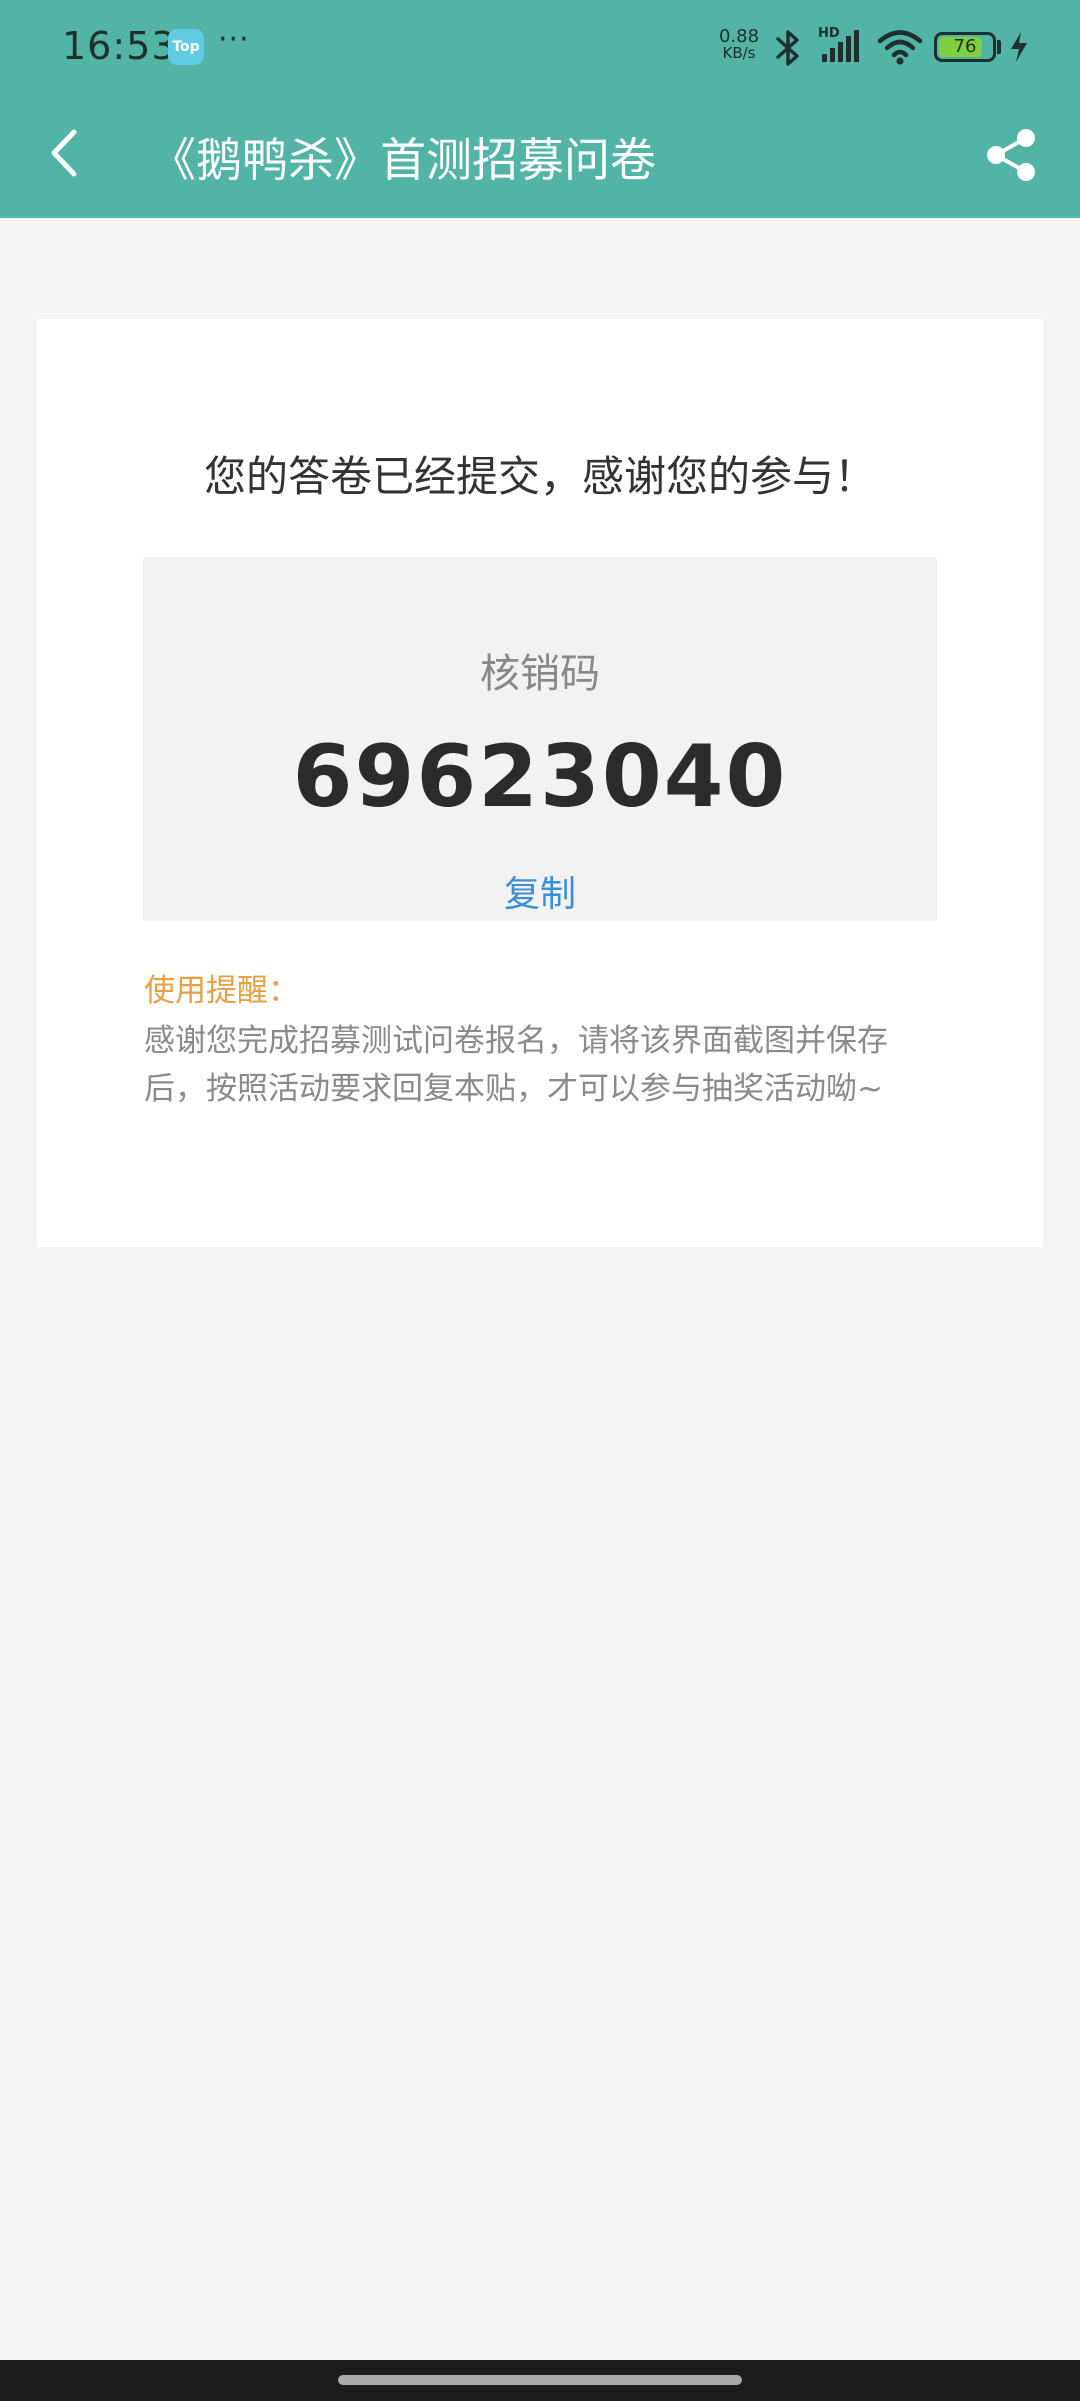 Image resolution: width=1080 pixels, height=2401 pixels. I want to click on back-button, so click(70, 153).